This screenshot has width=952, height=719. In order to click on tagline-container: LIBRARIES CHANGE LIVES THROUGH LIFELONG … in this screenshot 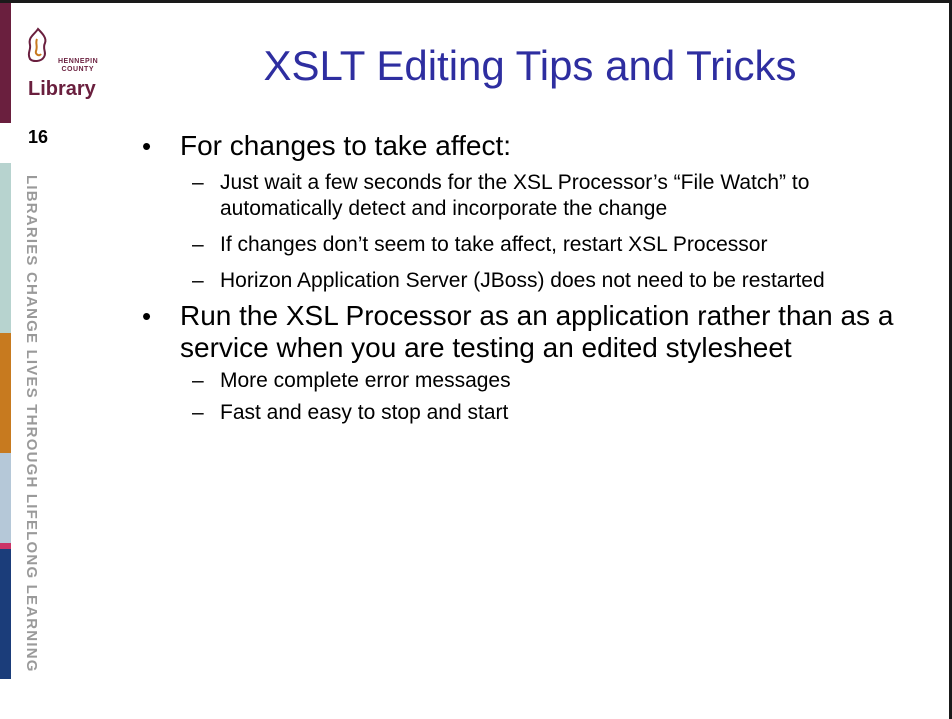, I will do `click(31, 425)`.